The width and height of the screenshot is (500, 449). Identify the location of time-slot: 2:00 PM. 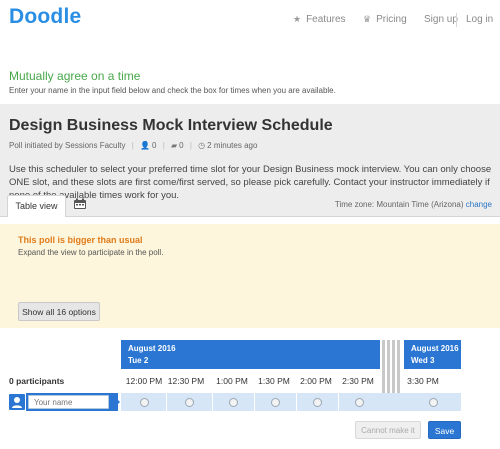
(316, 381).